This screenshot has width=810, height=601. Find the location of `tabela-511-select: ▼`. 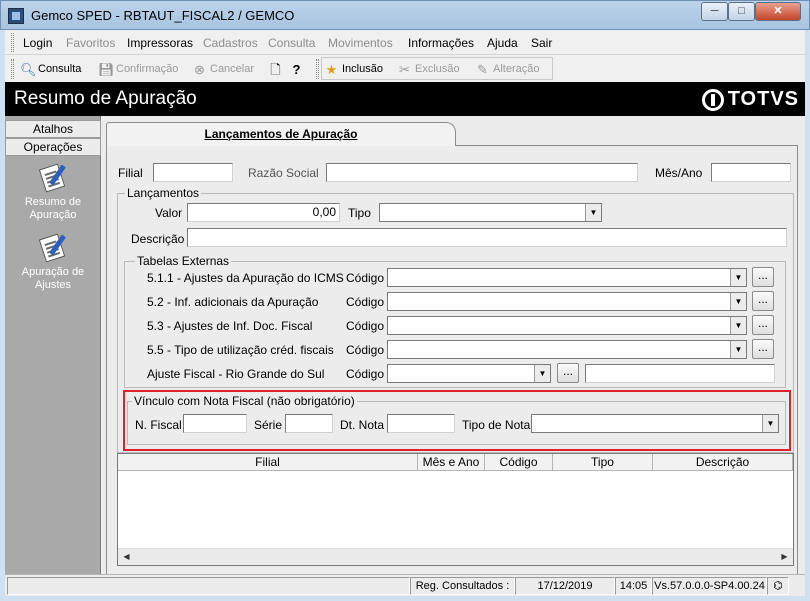

tabela-511-select: ▼ is located at coordinates (567, 277).